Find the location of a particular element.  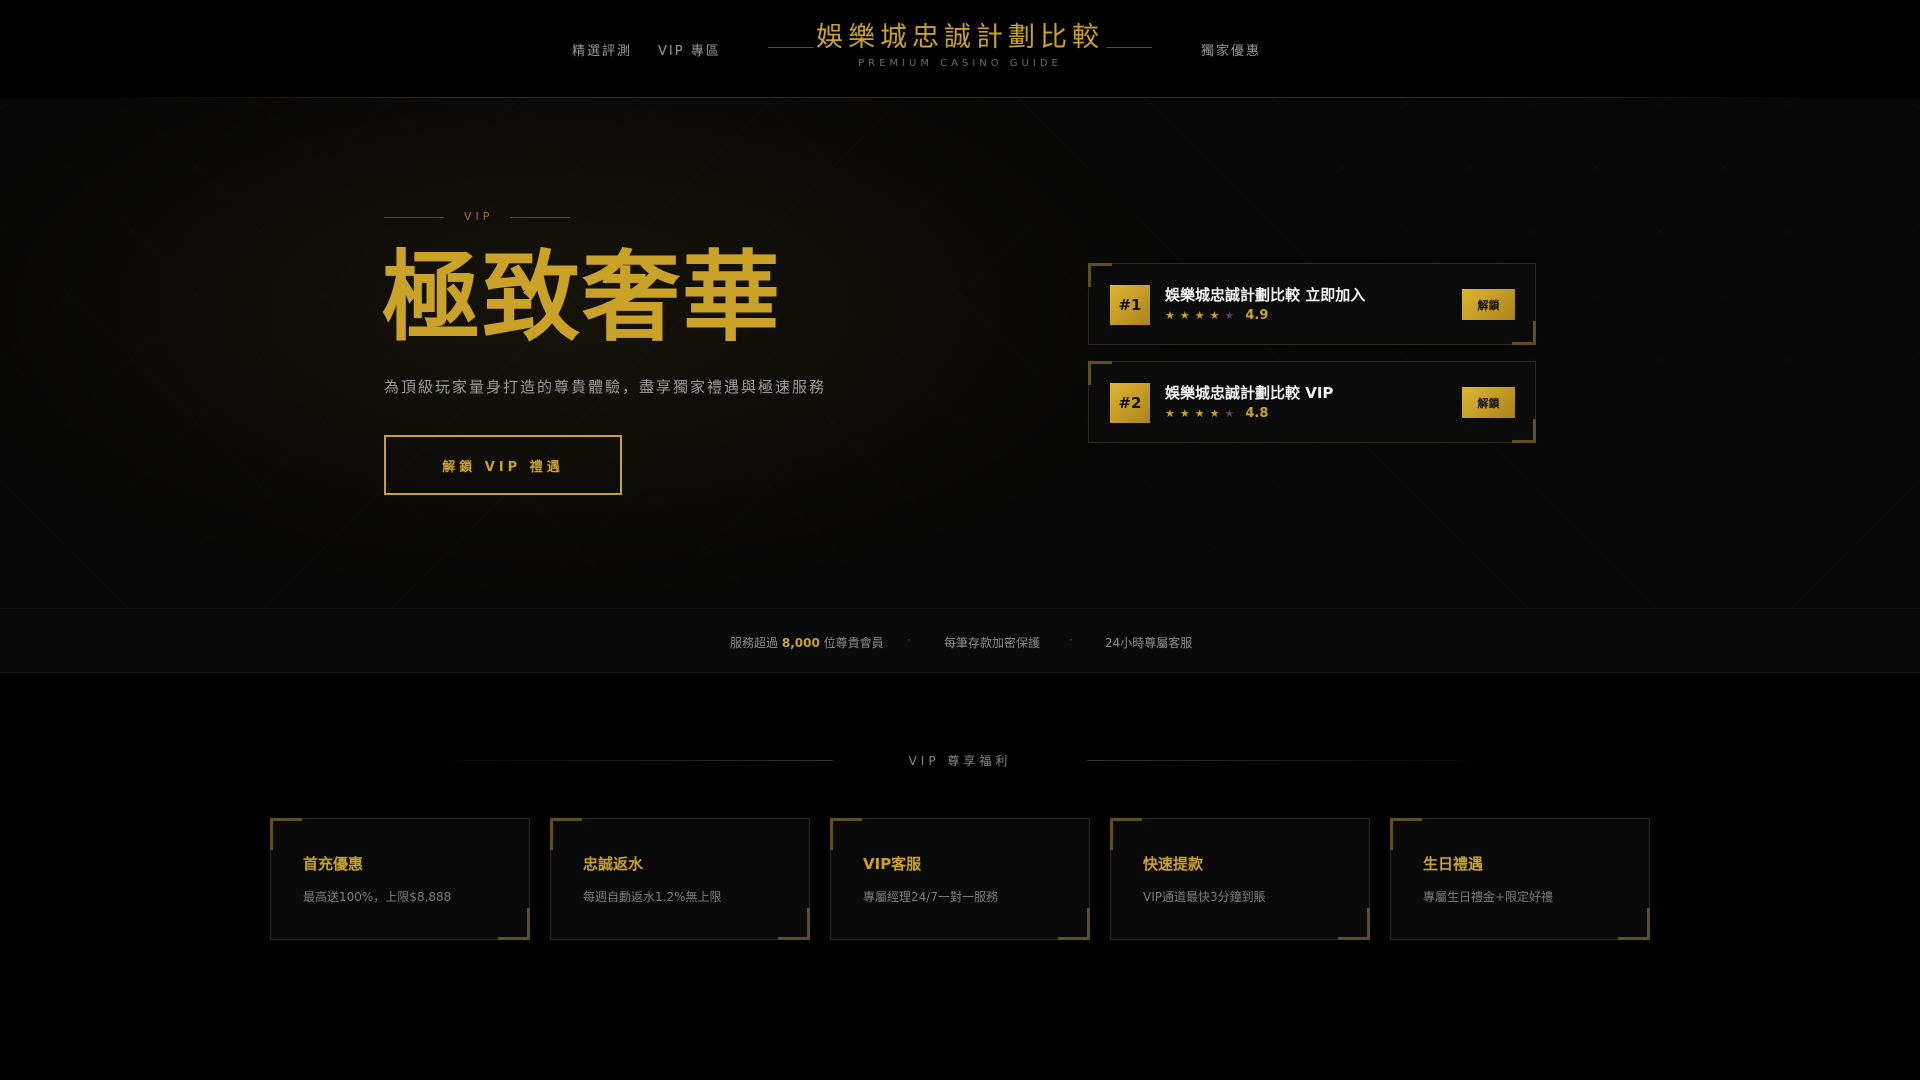

section-line-right is located at coordinates (1300, 760).